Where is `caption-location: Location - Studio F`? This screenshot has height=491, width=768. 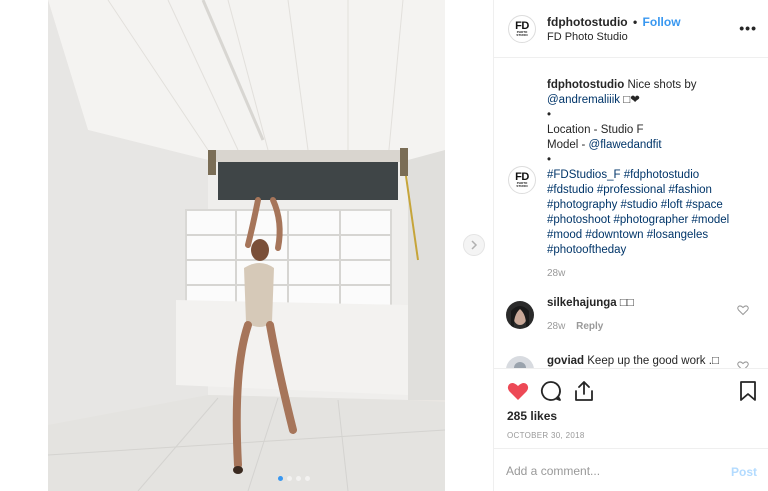 caption-location: Location - Studio F is located at coordinates (595, 130).